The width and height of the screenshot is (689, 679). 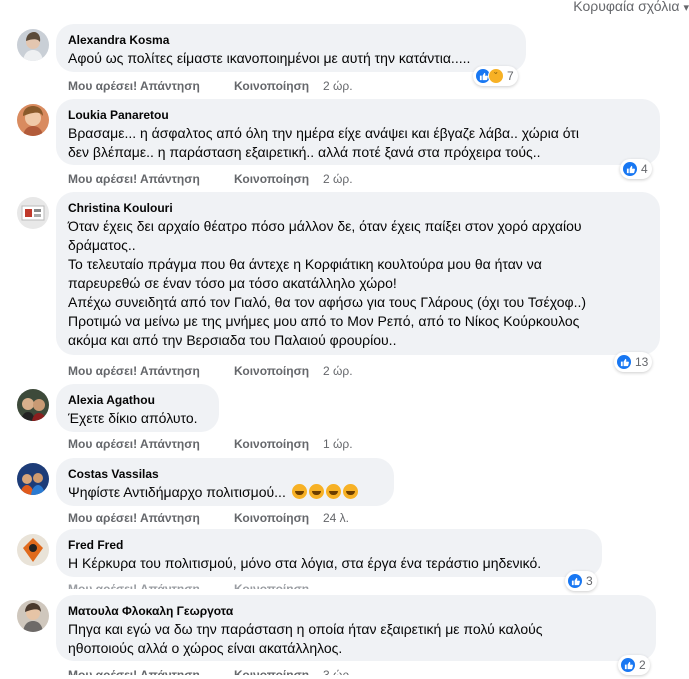 What do you see at coordinates (686, 8) in the screenshot?
I see `chevron-down-icon: ▾` at bounding box center [686, 8].